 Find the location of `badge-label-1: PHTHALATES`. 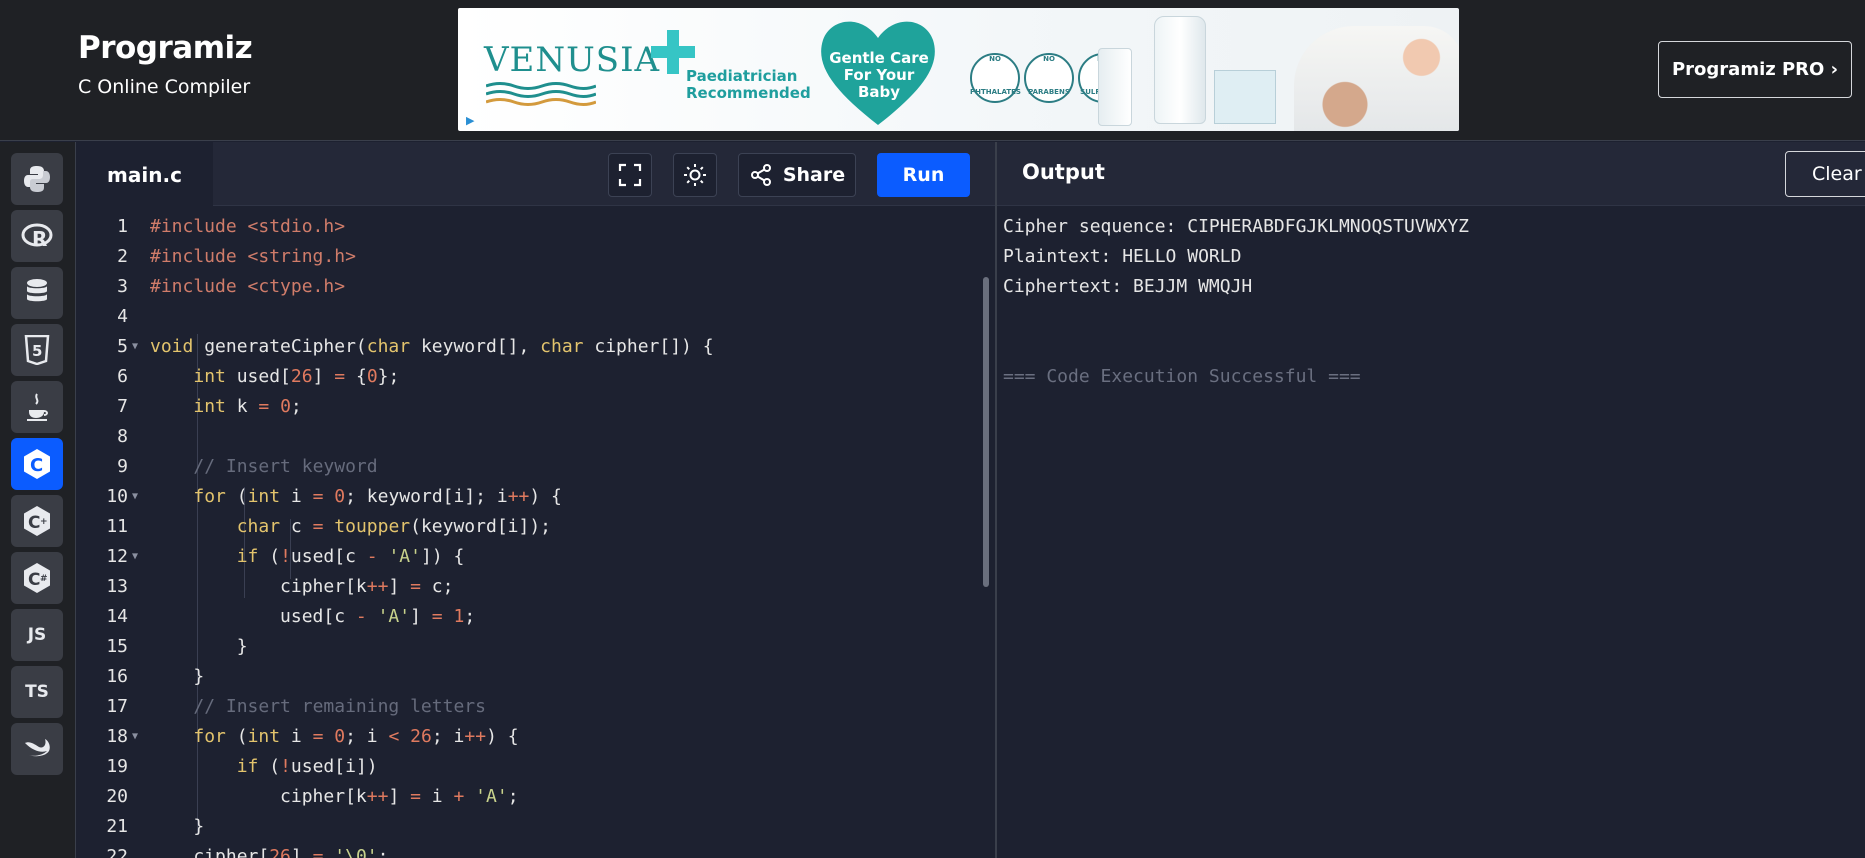

badge-label-1: PHTHALATES is located at coordinates (995, 92).